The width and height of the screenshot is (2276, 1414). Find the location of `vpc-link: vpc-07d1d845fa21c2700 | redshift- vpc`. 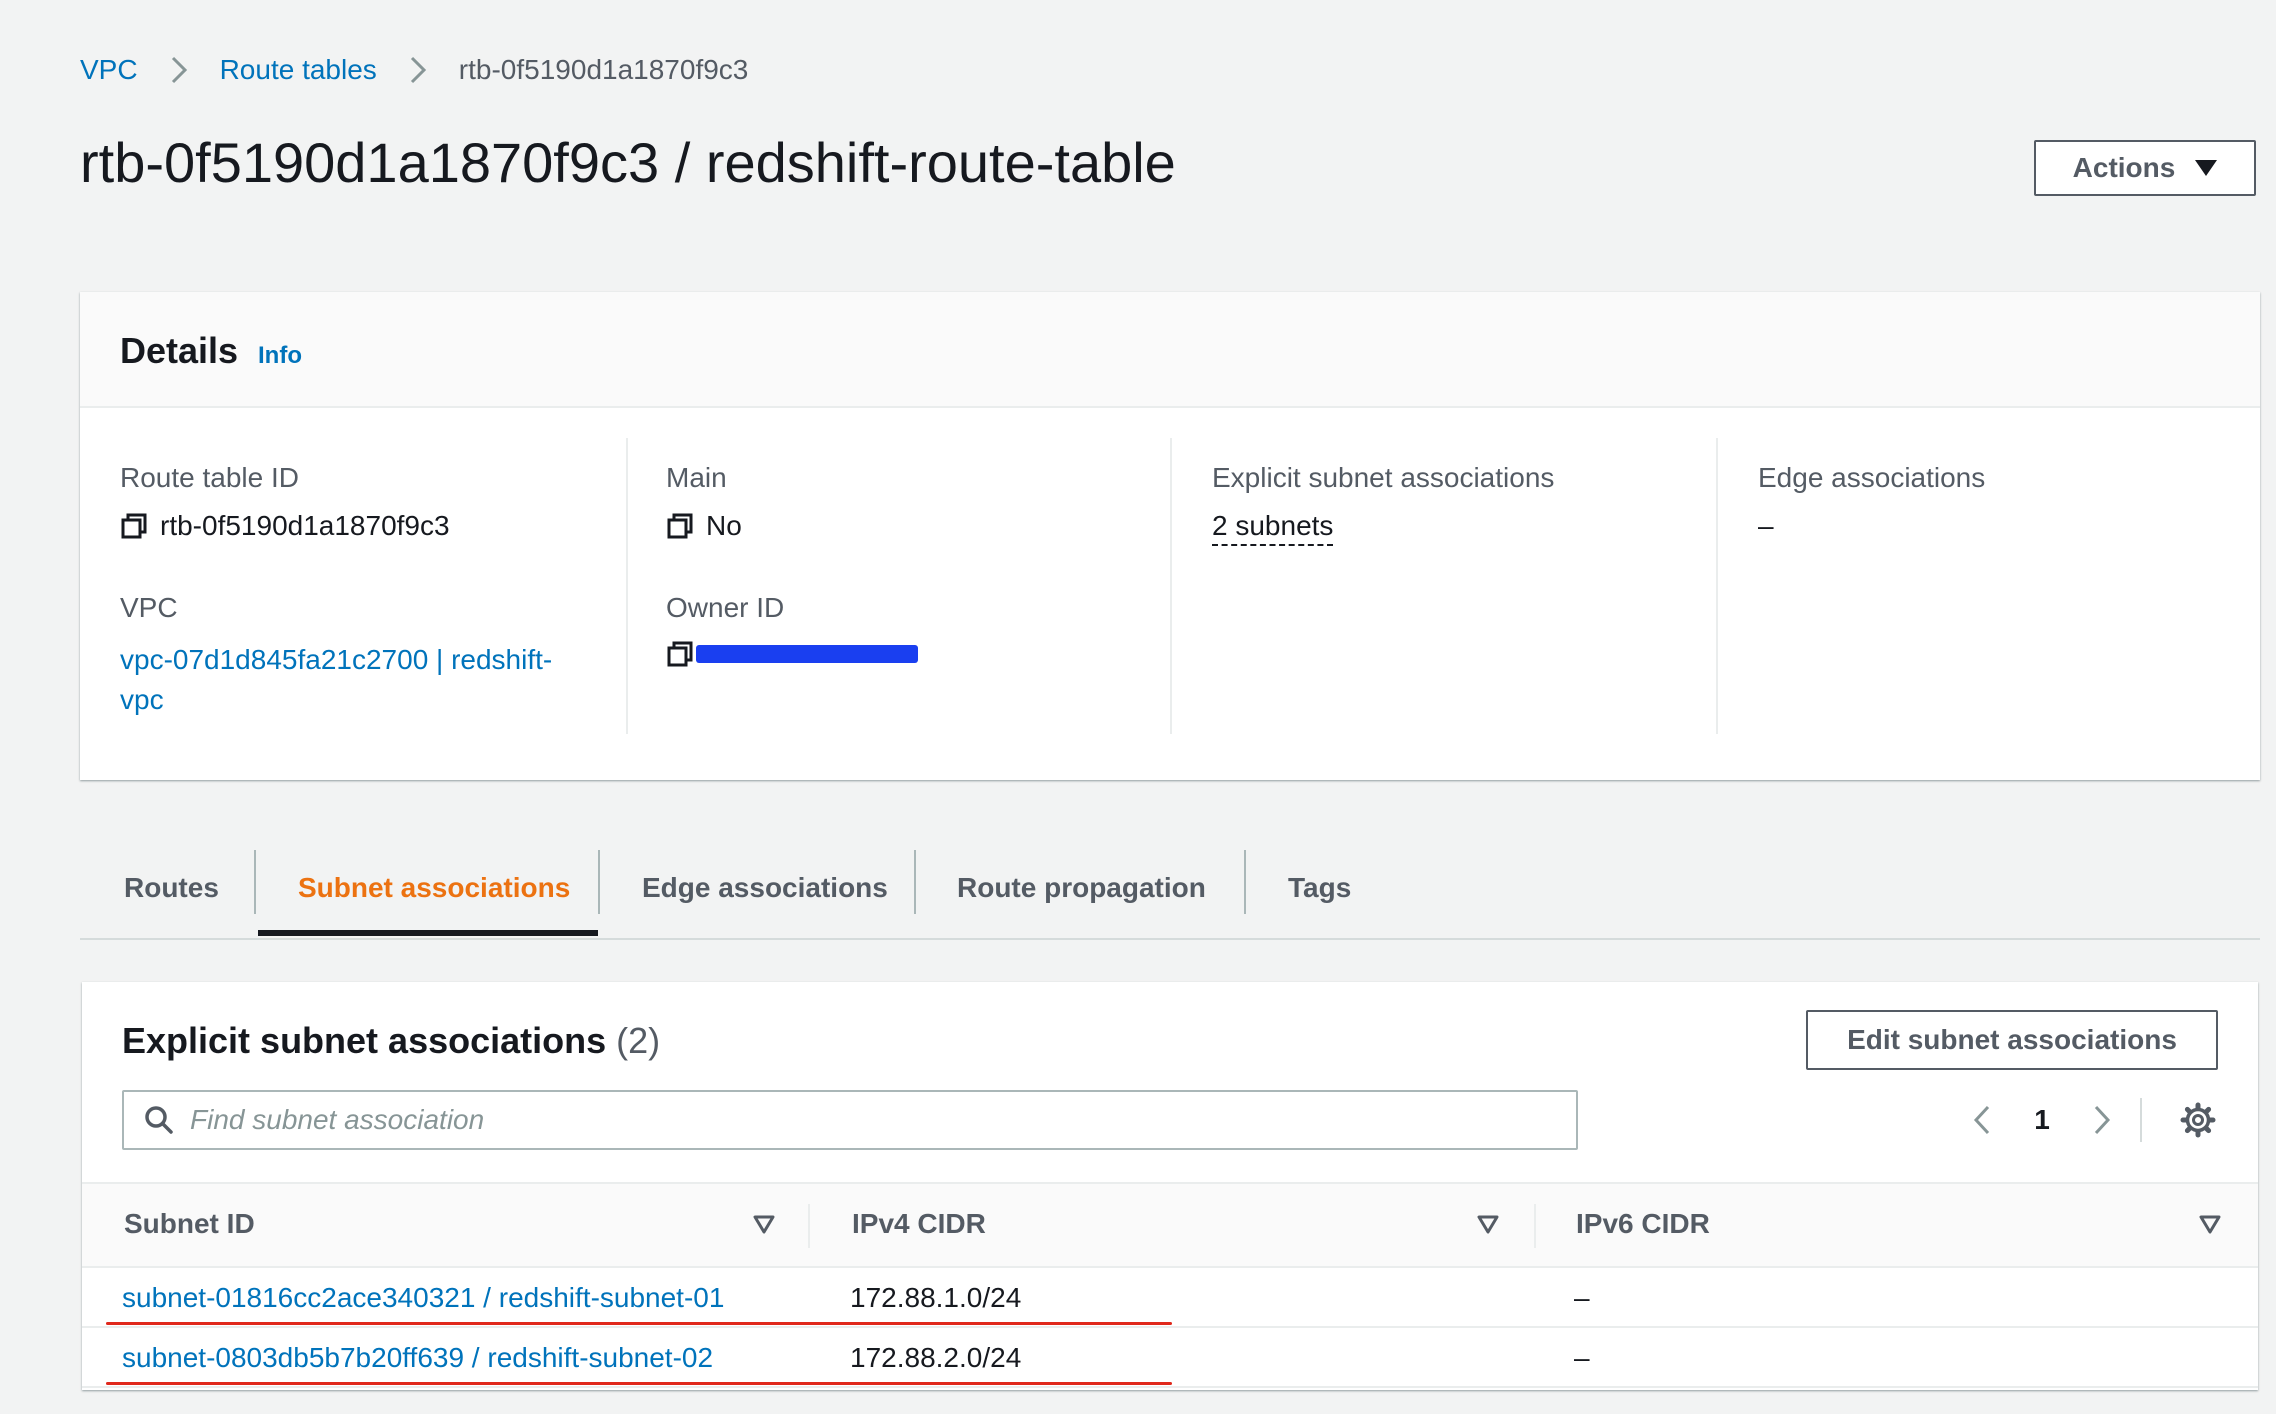

vpc-link: vpc-07d1d845fa21c2700 | redshift- vpc is located at coordinates (336, 680).